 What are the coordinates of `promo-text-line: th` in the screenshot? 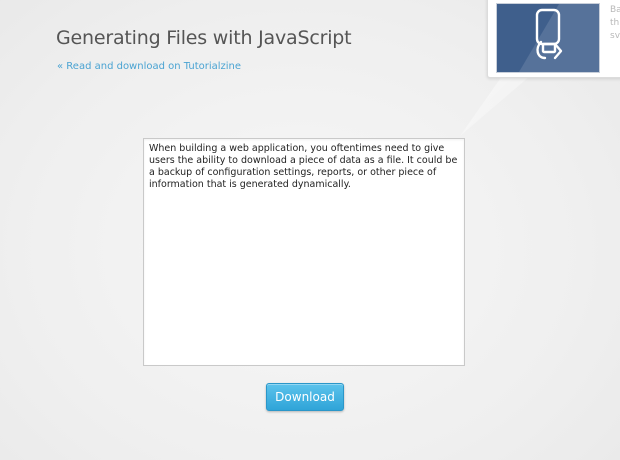 It's located at (615, 23).